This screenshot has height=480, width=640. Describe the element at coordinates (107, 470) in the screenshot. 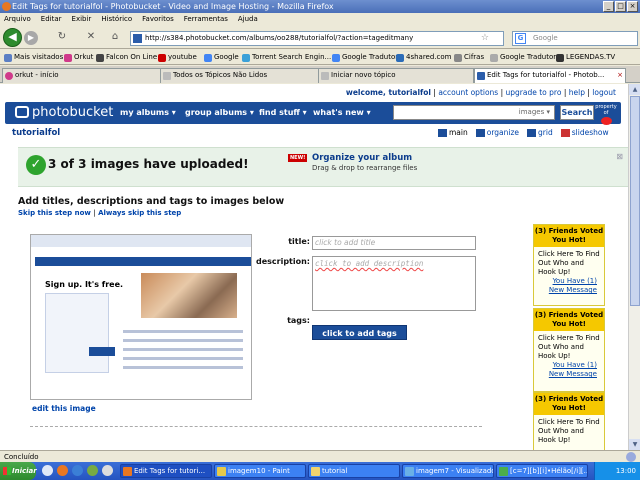

I see `expand-quicklaunch-icon` at that location.